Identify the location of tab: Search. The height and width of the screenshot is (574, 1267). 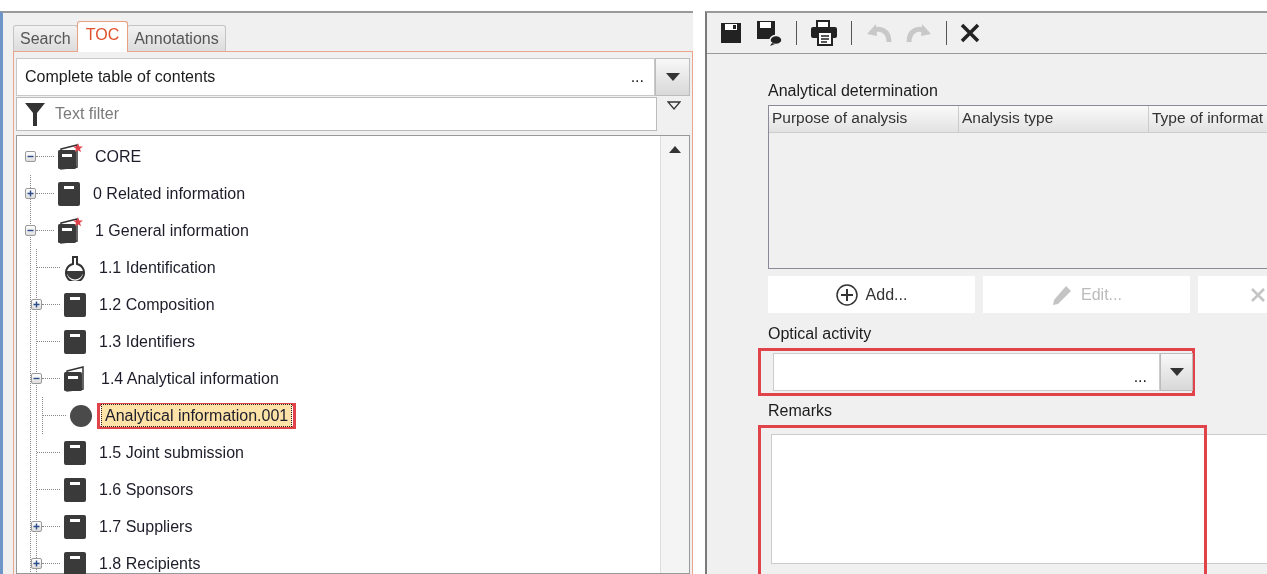
(45, 38).